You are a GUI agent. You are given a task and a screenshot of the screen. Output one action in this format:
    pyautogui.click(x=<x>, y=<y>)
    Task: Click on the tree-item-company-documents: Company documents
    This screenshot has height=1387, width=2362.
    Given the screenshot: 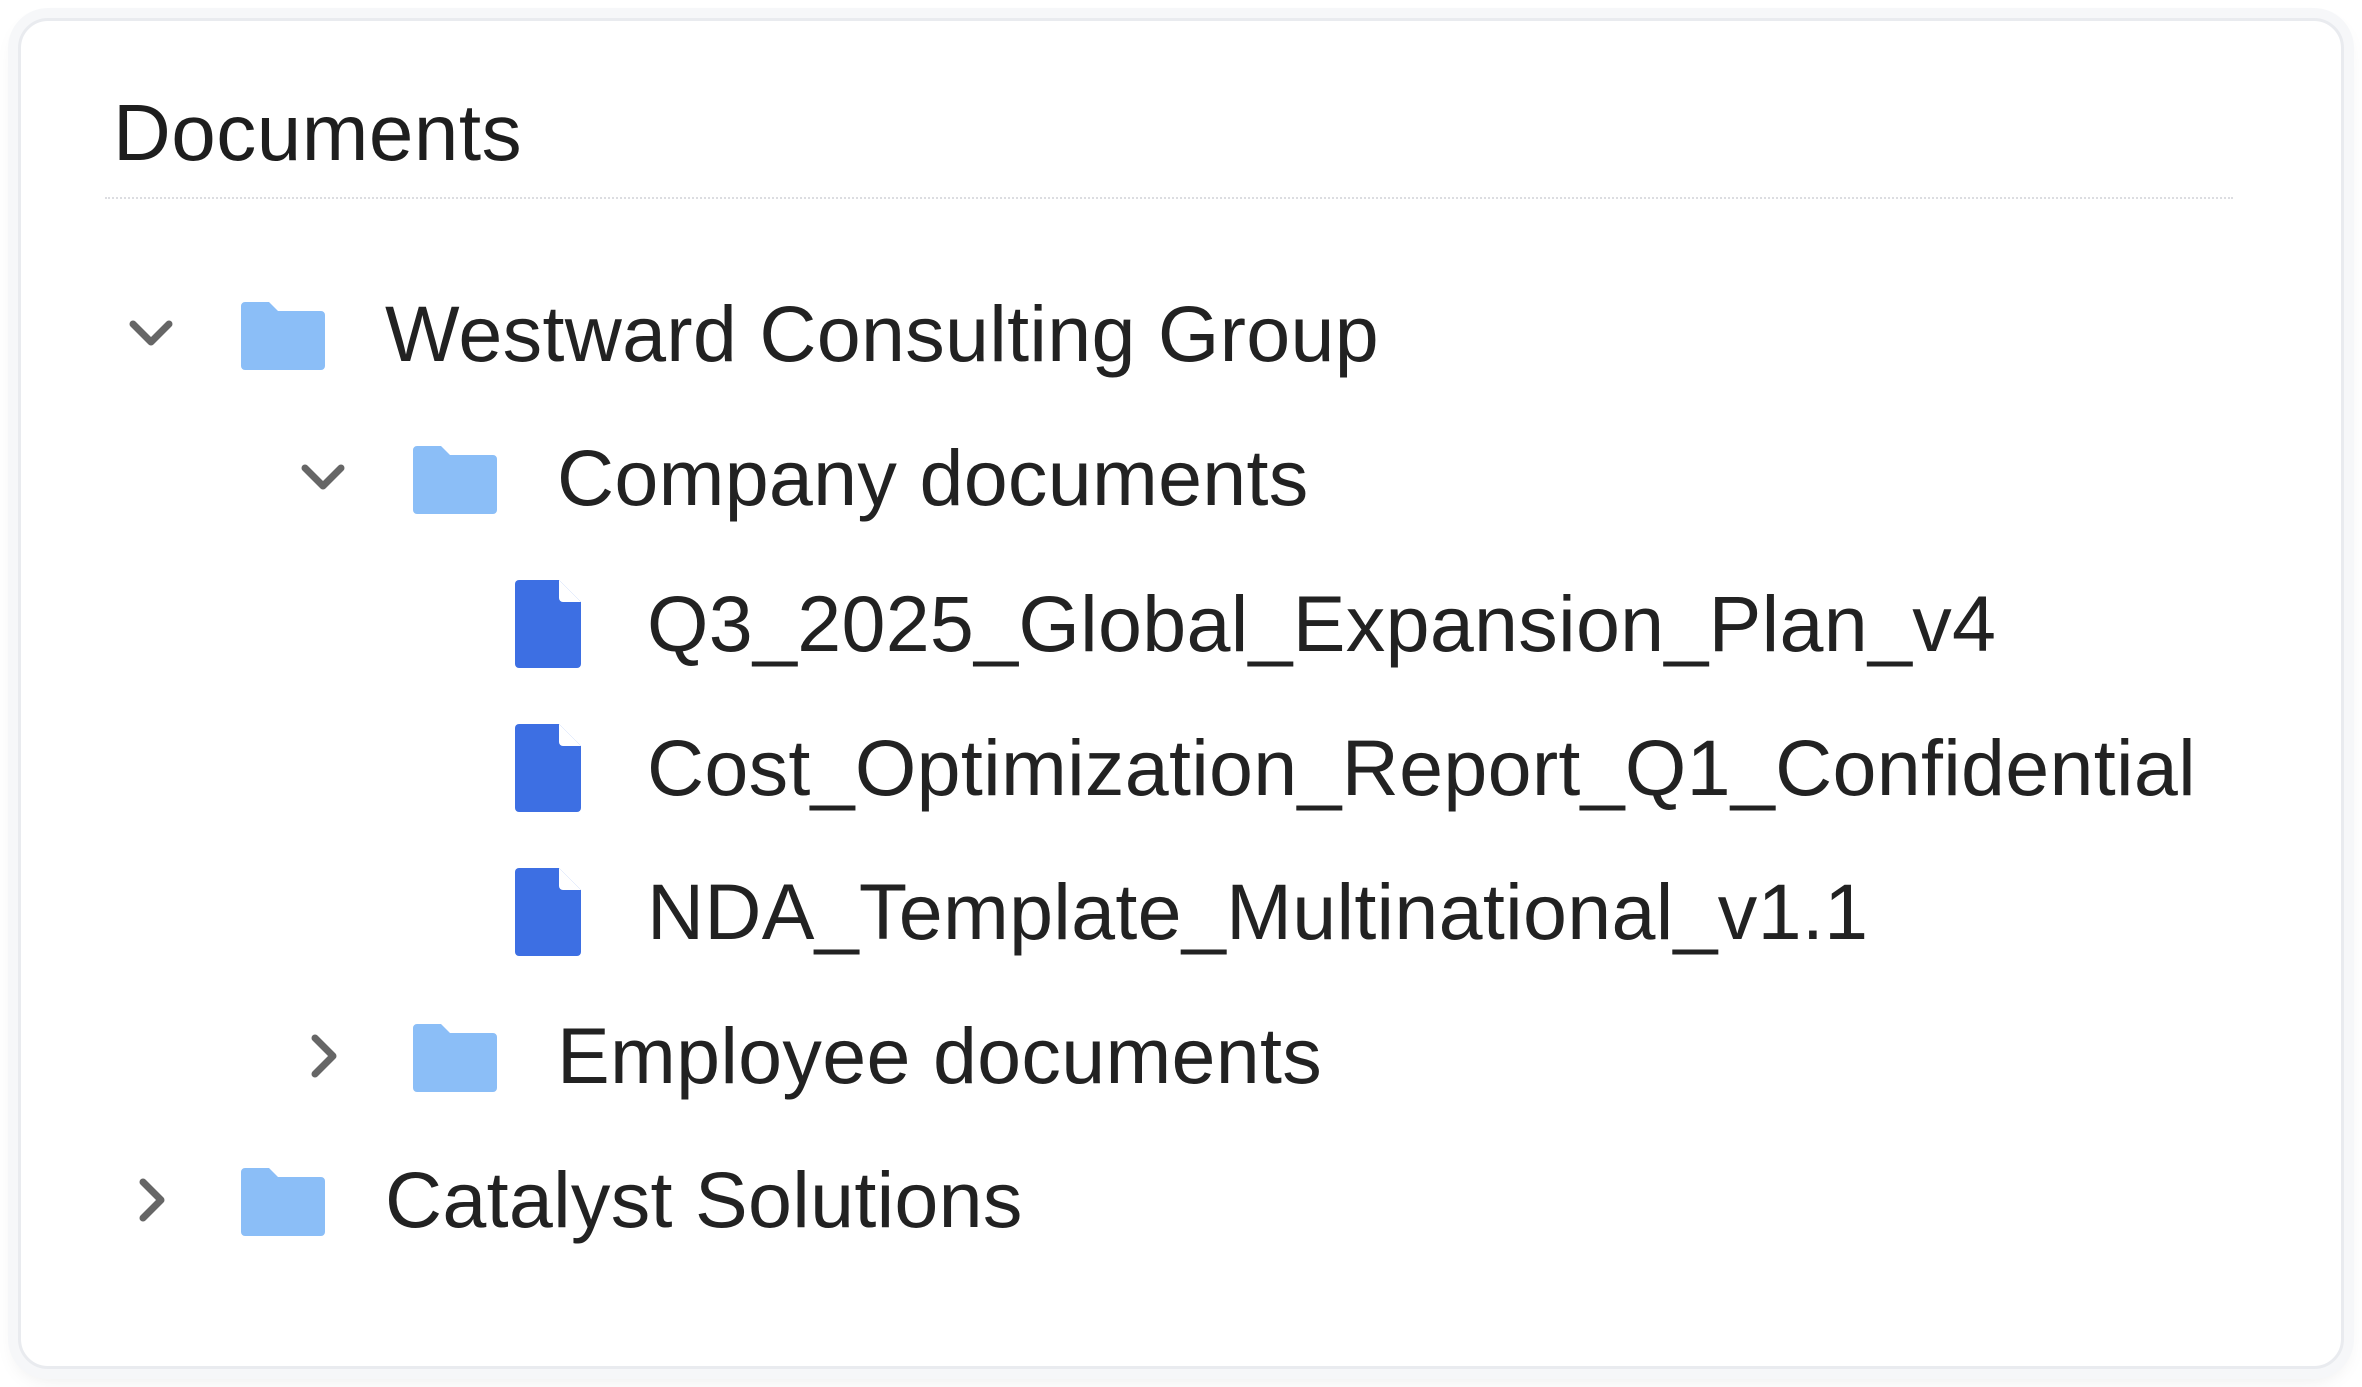 What is the action you would take?
    pyautogui.click(x=801, y=478)
    